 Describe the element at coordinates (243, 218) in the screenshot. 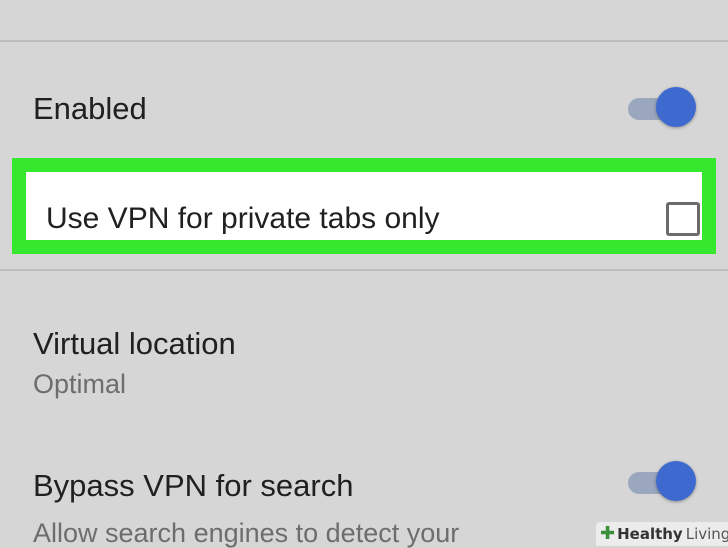

I see `private-tabs-label: Use VPN for private tabs only` at that location.